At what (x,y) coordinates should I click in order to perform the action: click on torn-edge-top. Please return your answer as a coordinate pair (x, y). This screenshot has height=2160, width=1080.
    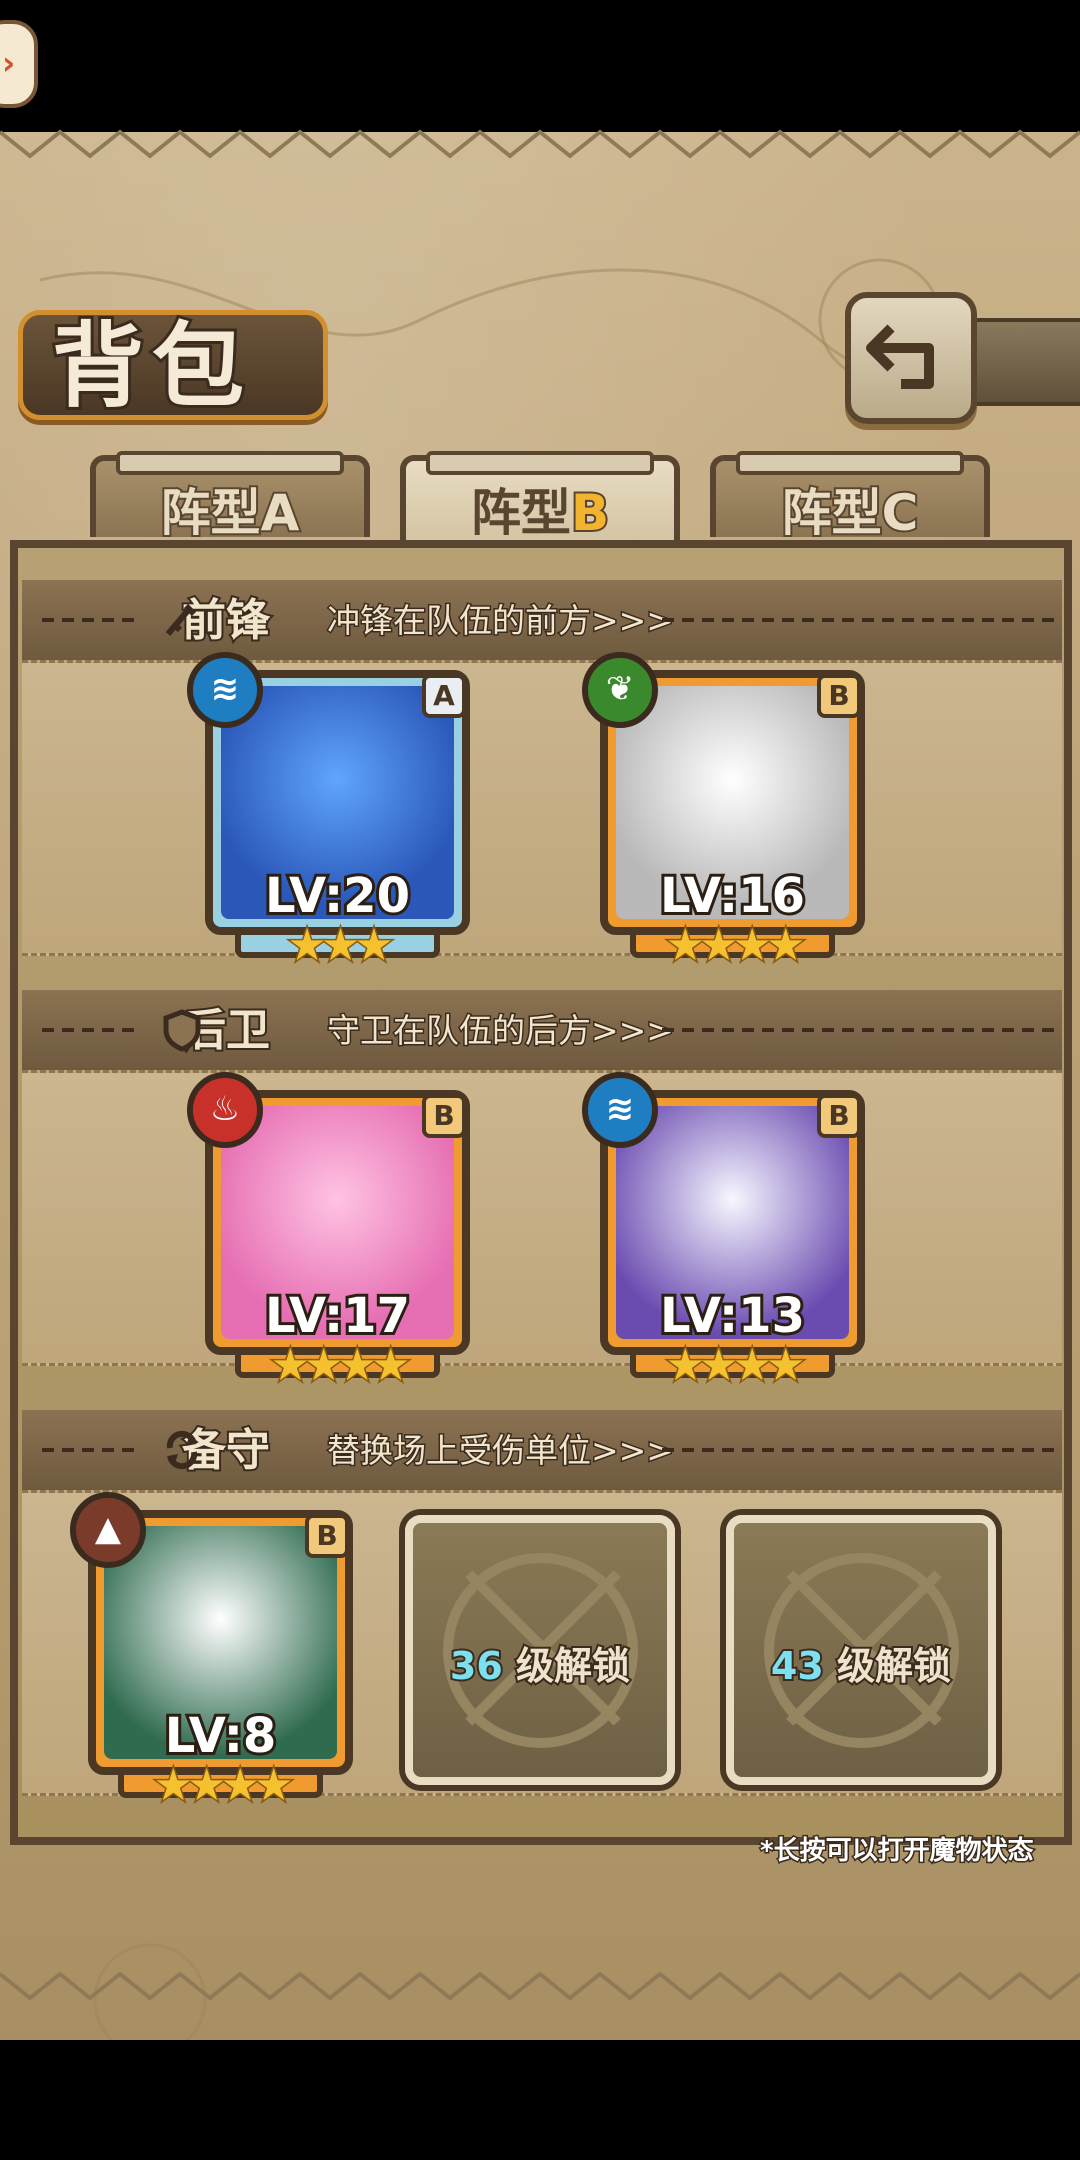
    Looking at the image, I should click on (540, 139).